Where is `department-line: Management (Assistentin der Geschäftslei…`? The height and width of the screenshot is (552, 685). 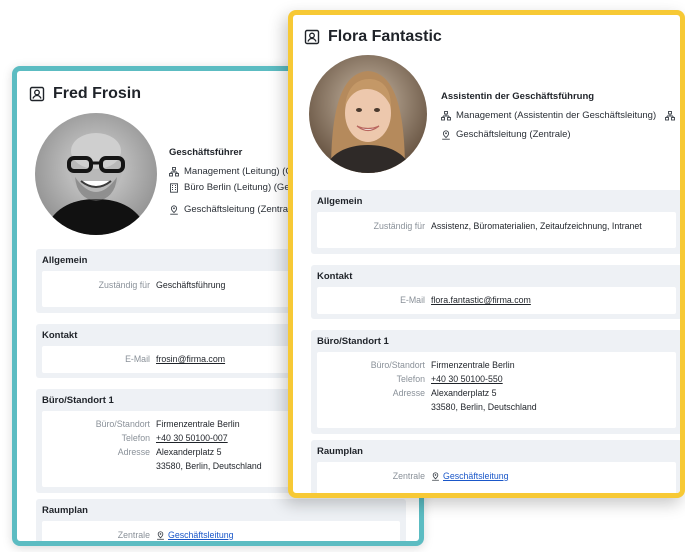 department-line: Management (Assistentin der Geschäftslei… is located at coordinates (558, 116).